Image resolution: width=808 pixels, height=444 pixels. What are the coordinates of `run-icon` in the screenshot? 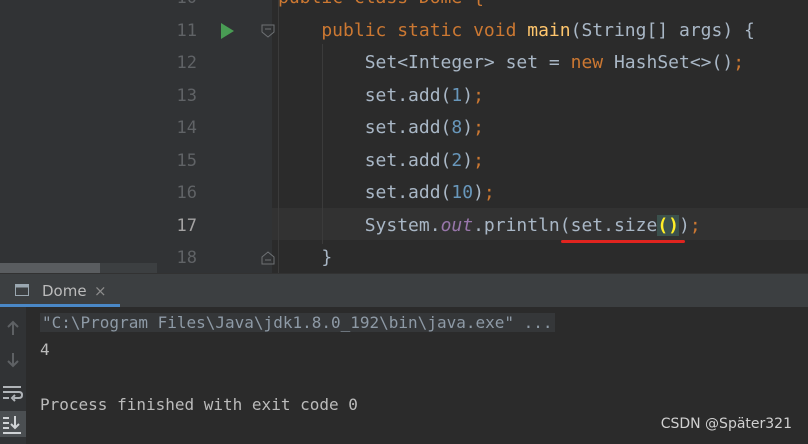 It's located at (227, 30).